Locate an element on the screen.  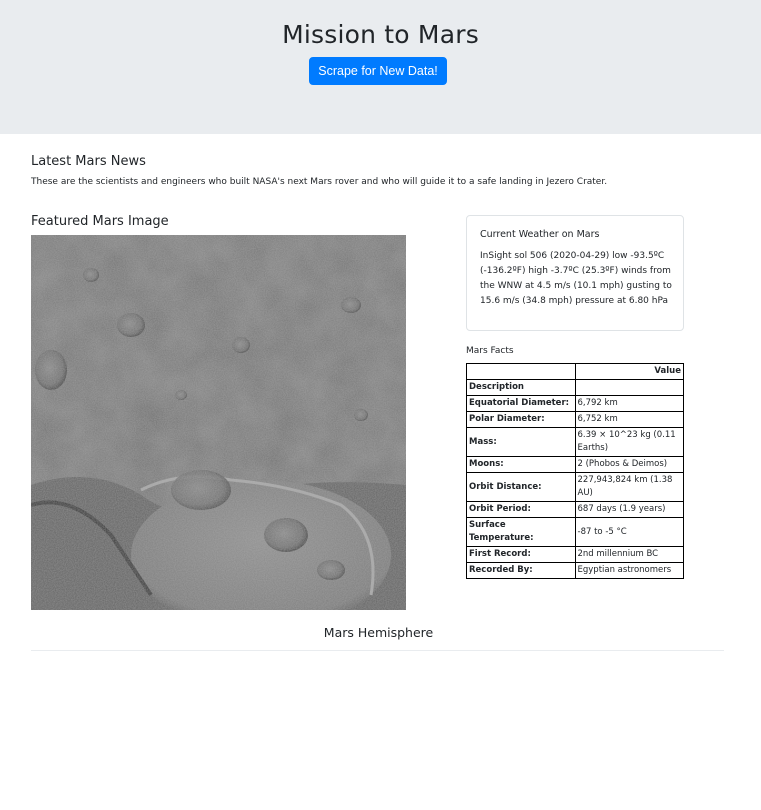
fact-value is located at coordinates (629, 387).